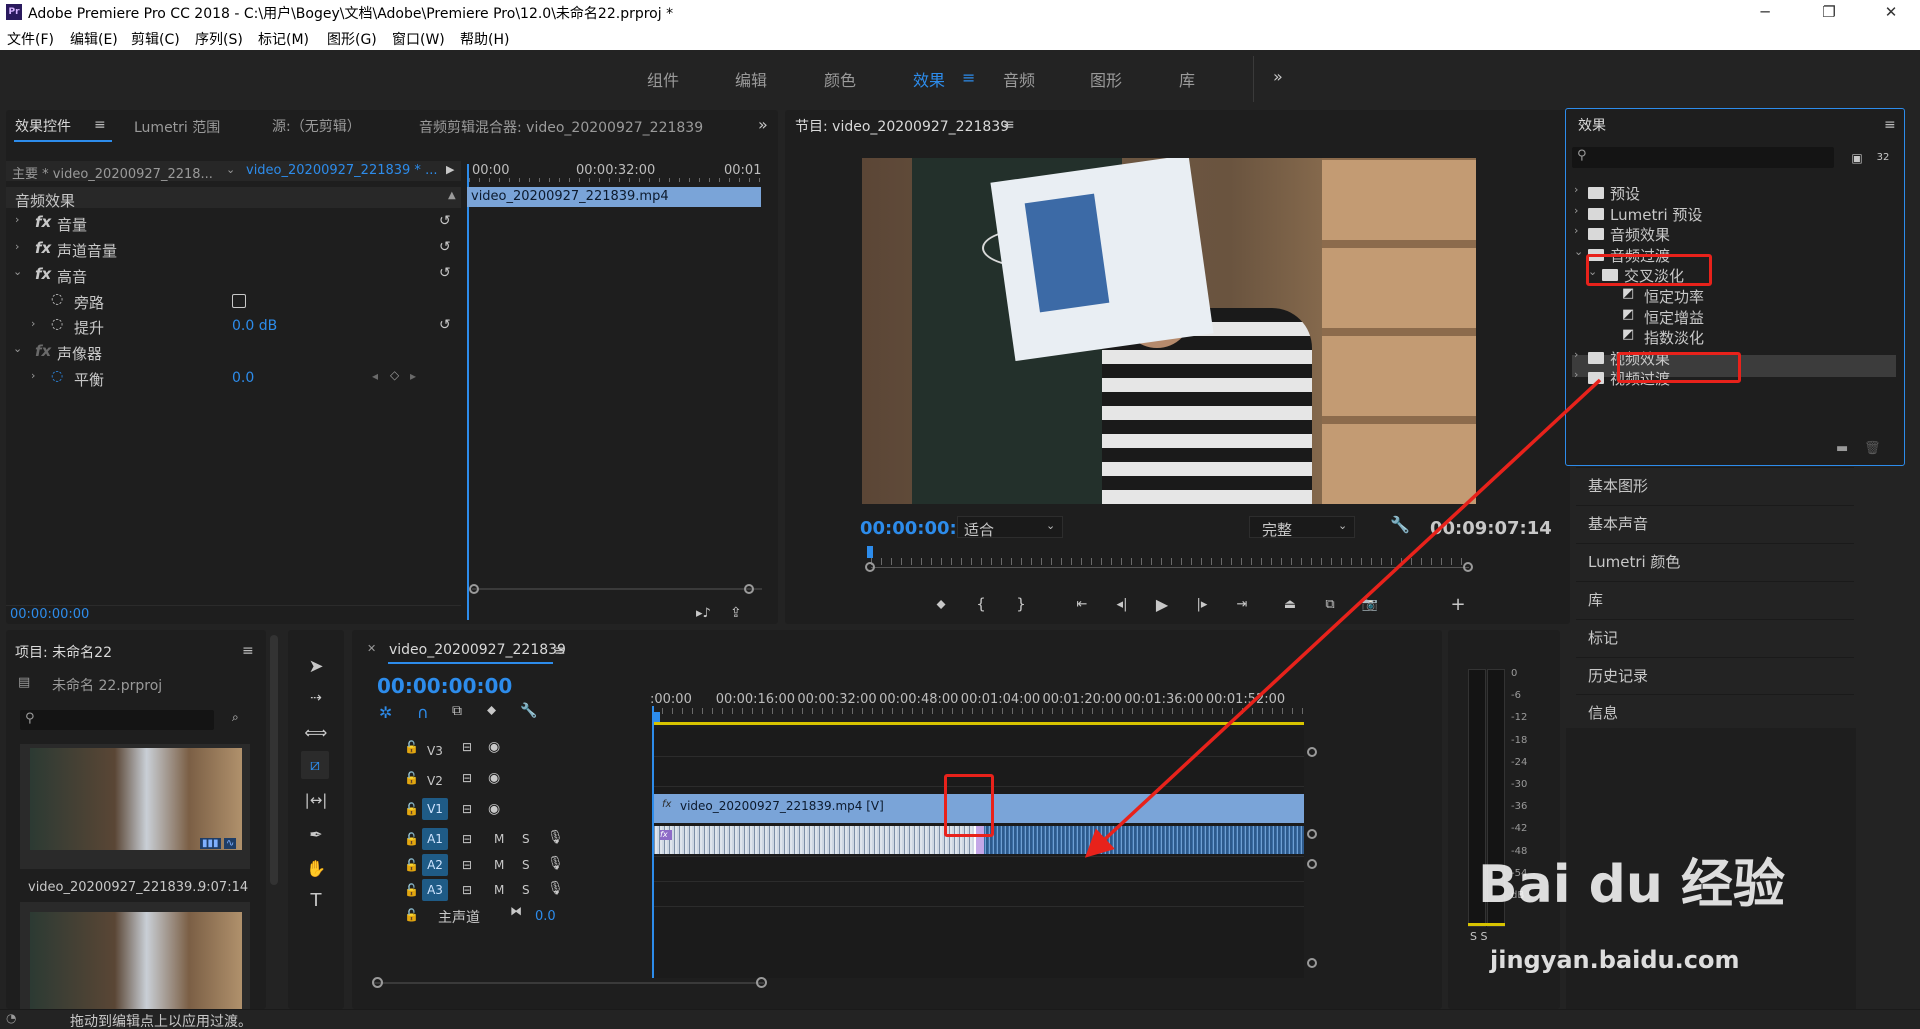 This screenshot has width=1920, height=1029. I want to click on status-bar: ◔ 拖动到编辑点上以应用过渡。, so click(960, 1019).